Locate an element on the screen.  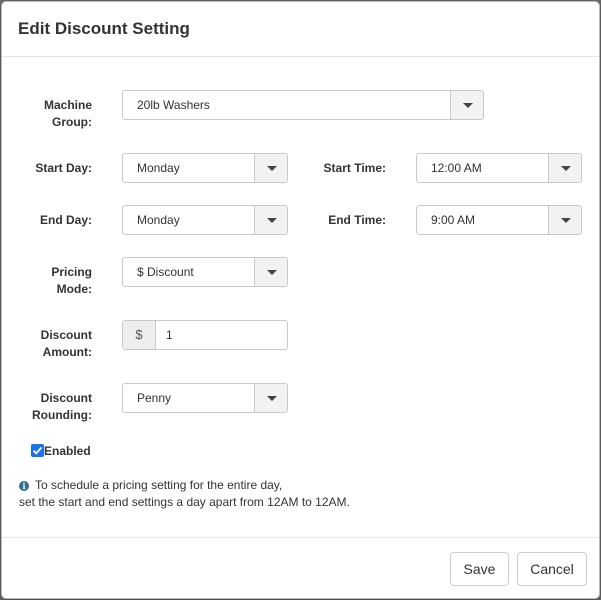
end-day-dropdown-button is located at coordinates (270, 220).